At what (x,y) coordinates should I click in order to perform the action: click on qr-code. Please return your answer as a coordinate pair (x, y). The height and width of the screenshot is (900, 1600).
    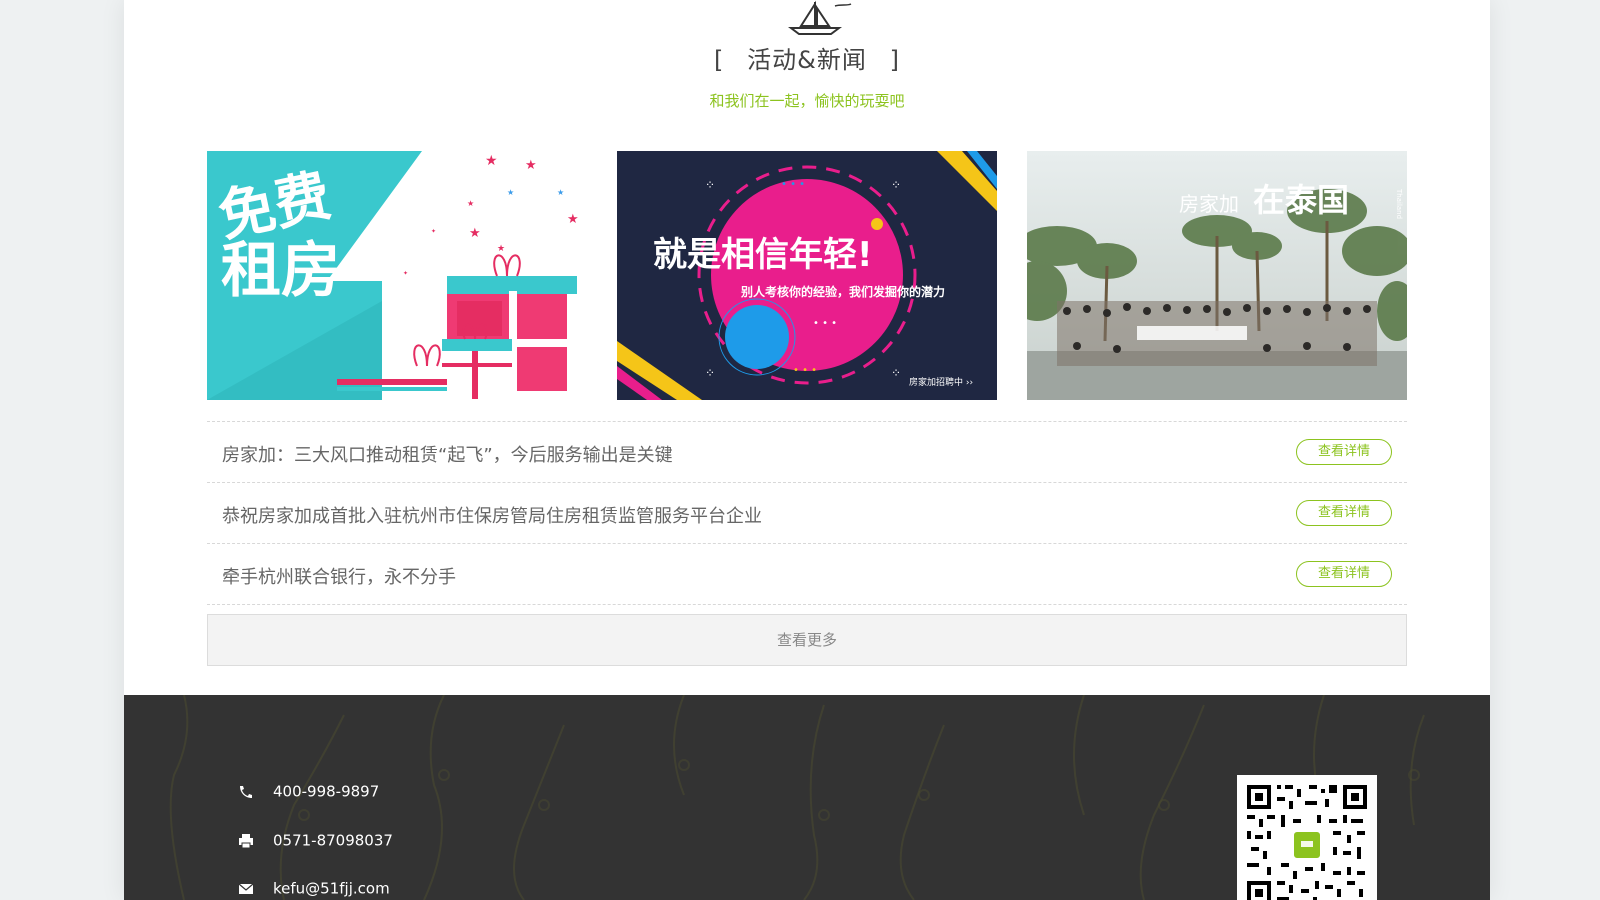
    Looking at the image, I should click on (1307, 837).